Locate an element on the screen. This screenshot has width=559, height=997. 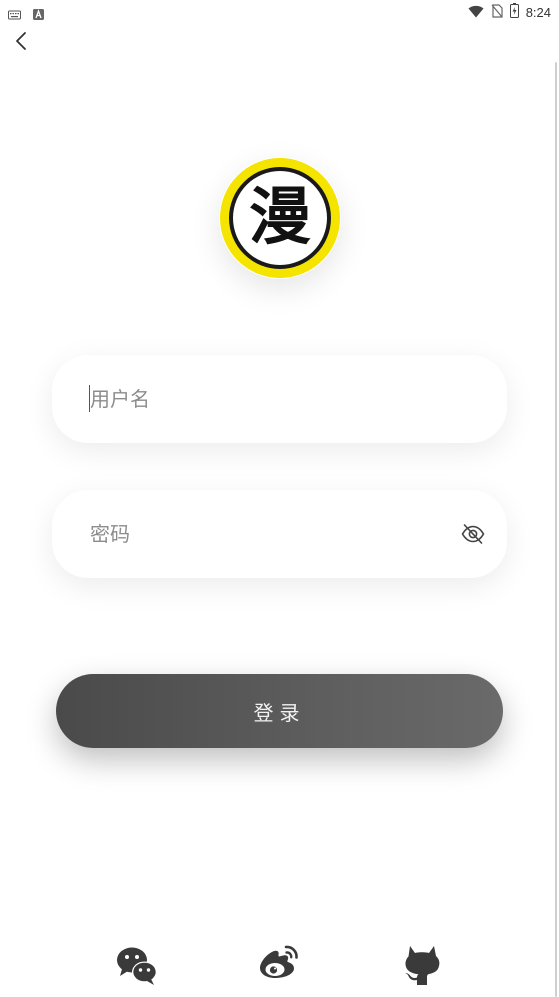
github-login-button is located at coordinates (422, 964).